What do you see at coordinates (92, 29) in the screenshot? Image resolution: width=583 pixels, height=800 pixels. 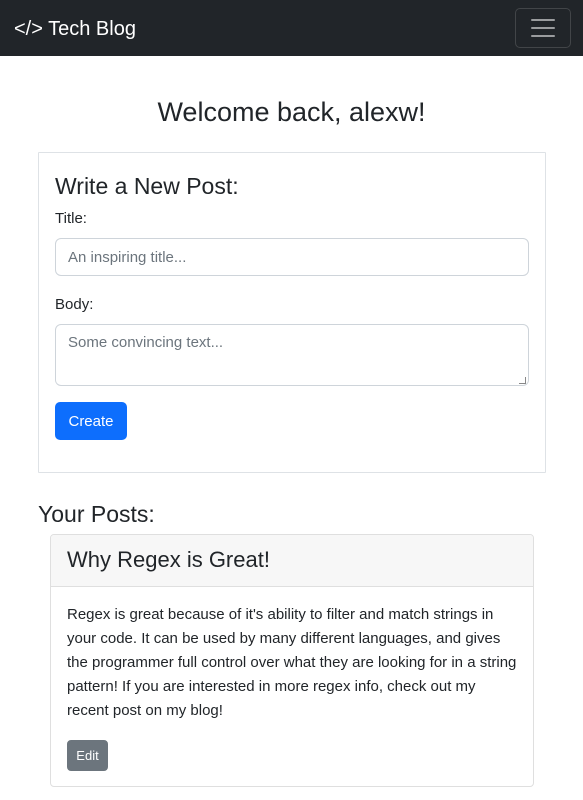 I see `brand-text: Tech Blog` at bounding box center [92, 29].